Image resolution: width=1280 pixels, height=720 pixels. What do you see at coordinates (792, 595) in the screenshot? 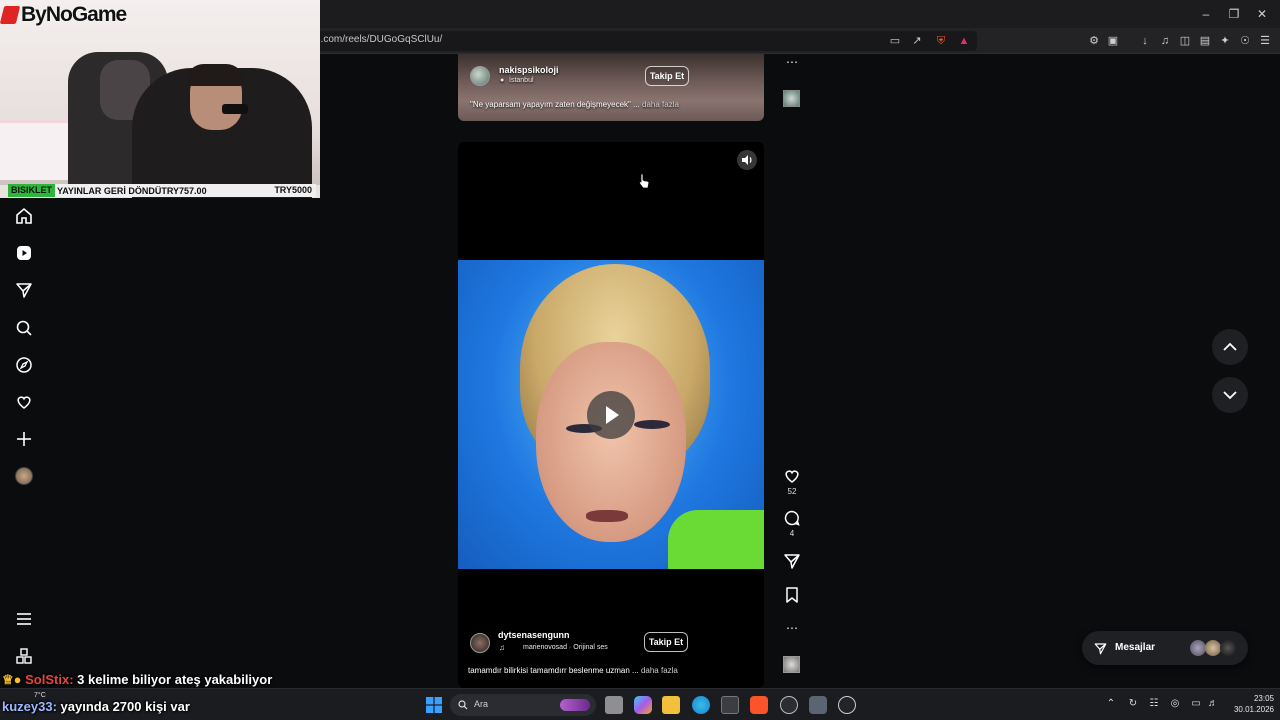
I see `save-icon` at bounding box center [792, 595].